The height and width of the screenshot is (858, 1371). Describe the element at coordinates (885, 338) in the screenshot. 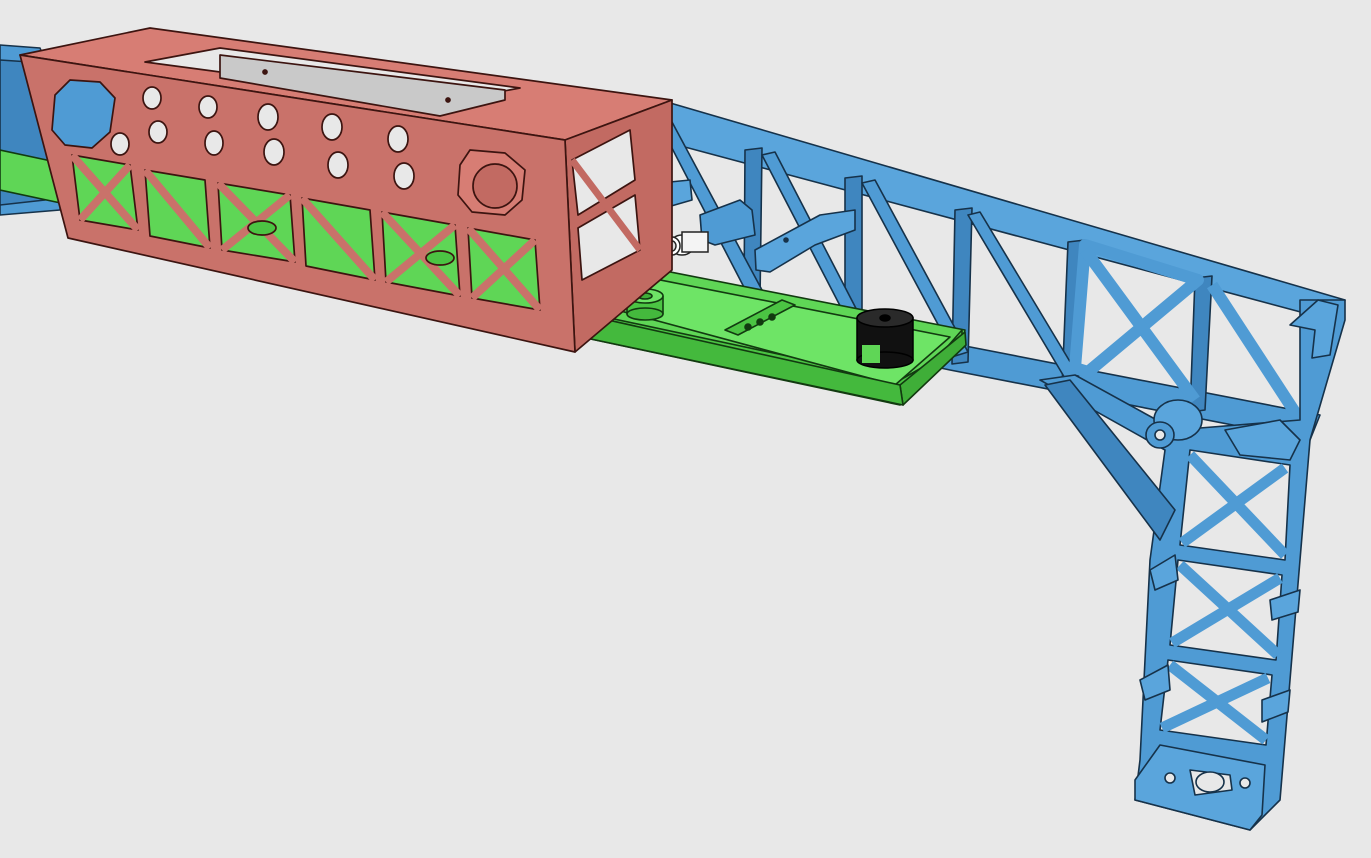

I see `black-cylinder` at that location.